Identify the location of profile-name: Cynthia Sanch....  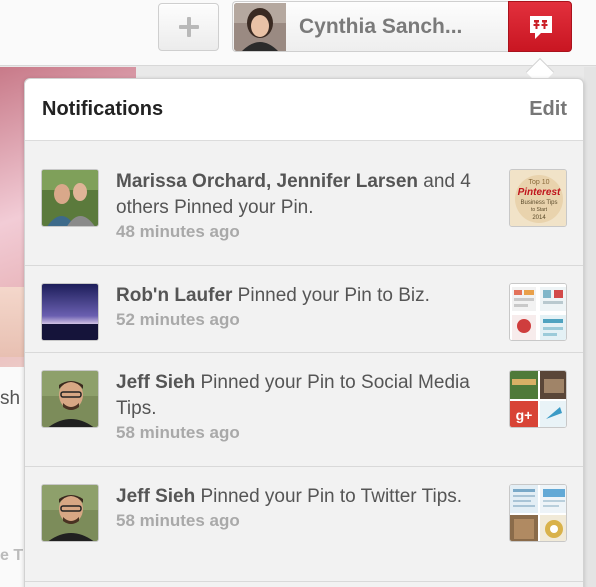
(381, 26).